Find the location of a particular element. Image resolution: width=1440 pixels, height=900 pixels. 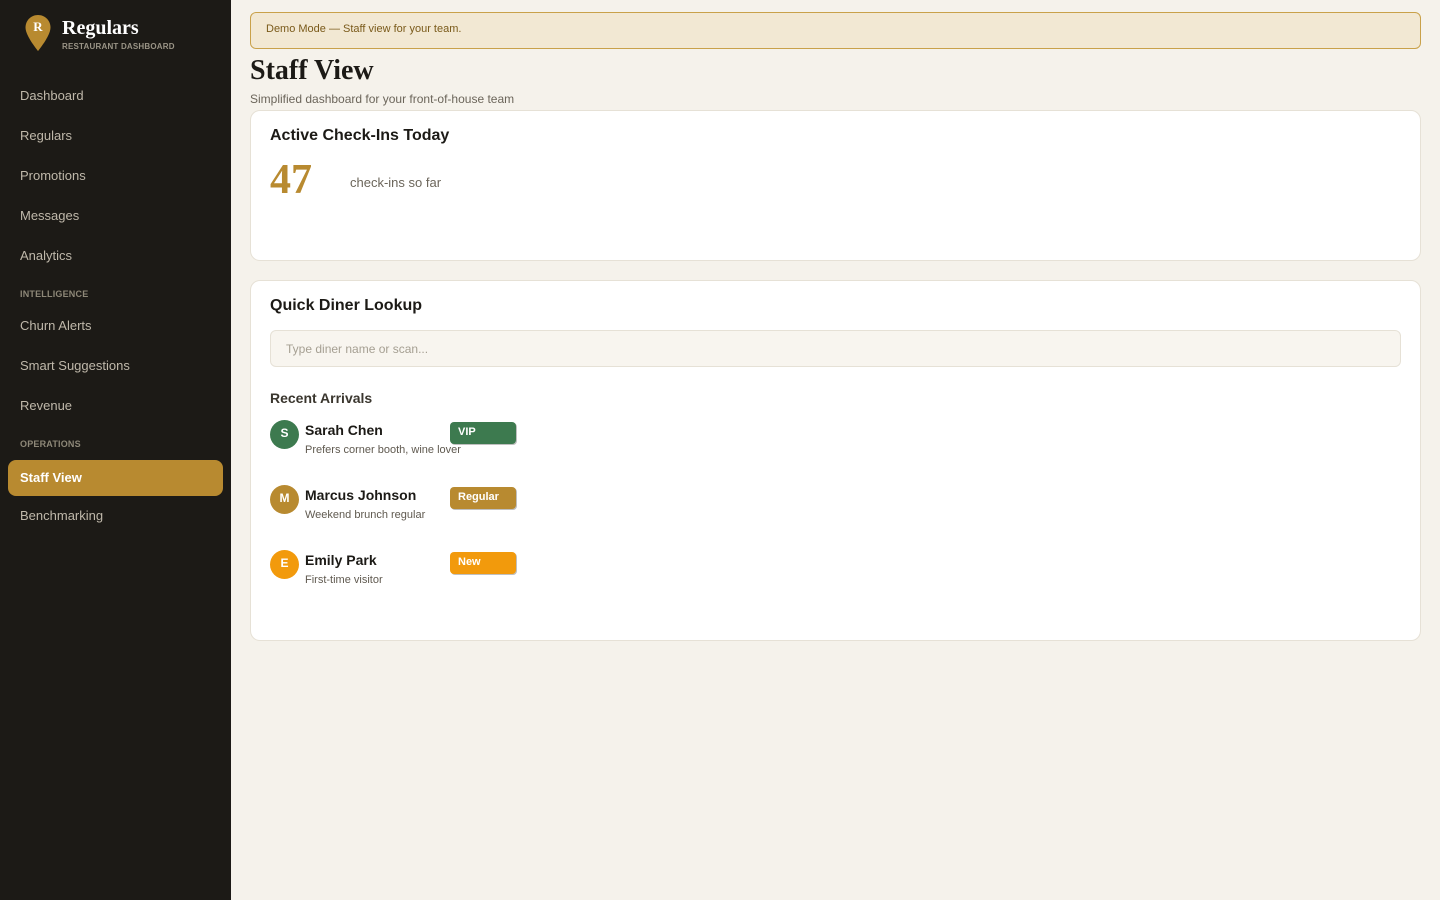

sidebar-item-messages: Messages is located at coordinates (115, 216).